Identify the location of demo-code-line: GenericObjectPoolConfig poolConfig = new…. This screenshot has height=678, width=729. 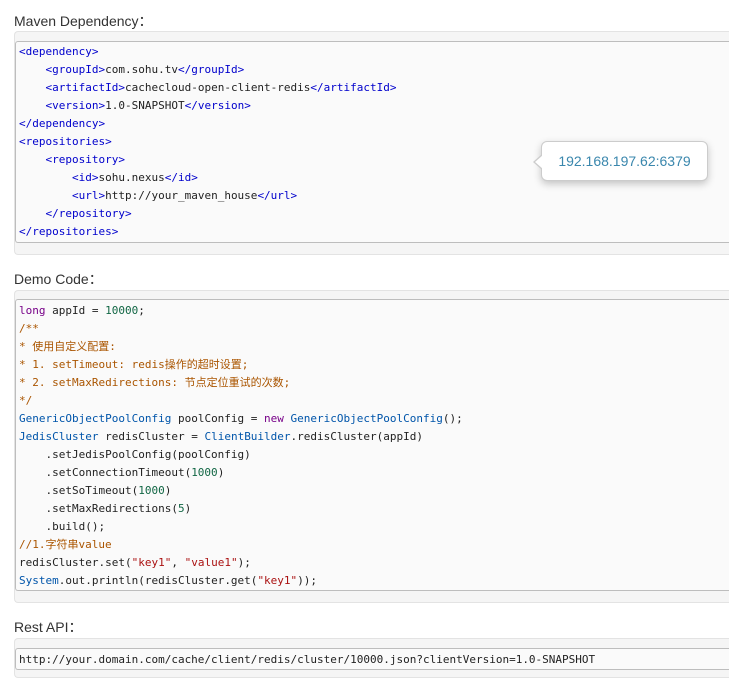
(241, 419).